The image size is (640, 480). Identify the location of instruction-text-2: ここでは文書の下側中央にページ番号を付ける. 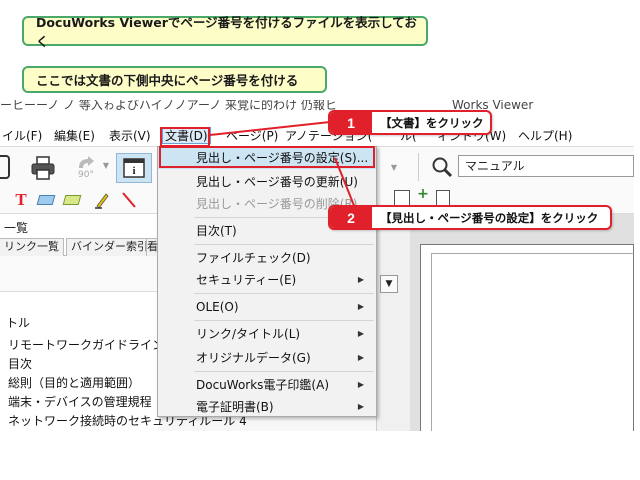
(167, 80).